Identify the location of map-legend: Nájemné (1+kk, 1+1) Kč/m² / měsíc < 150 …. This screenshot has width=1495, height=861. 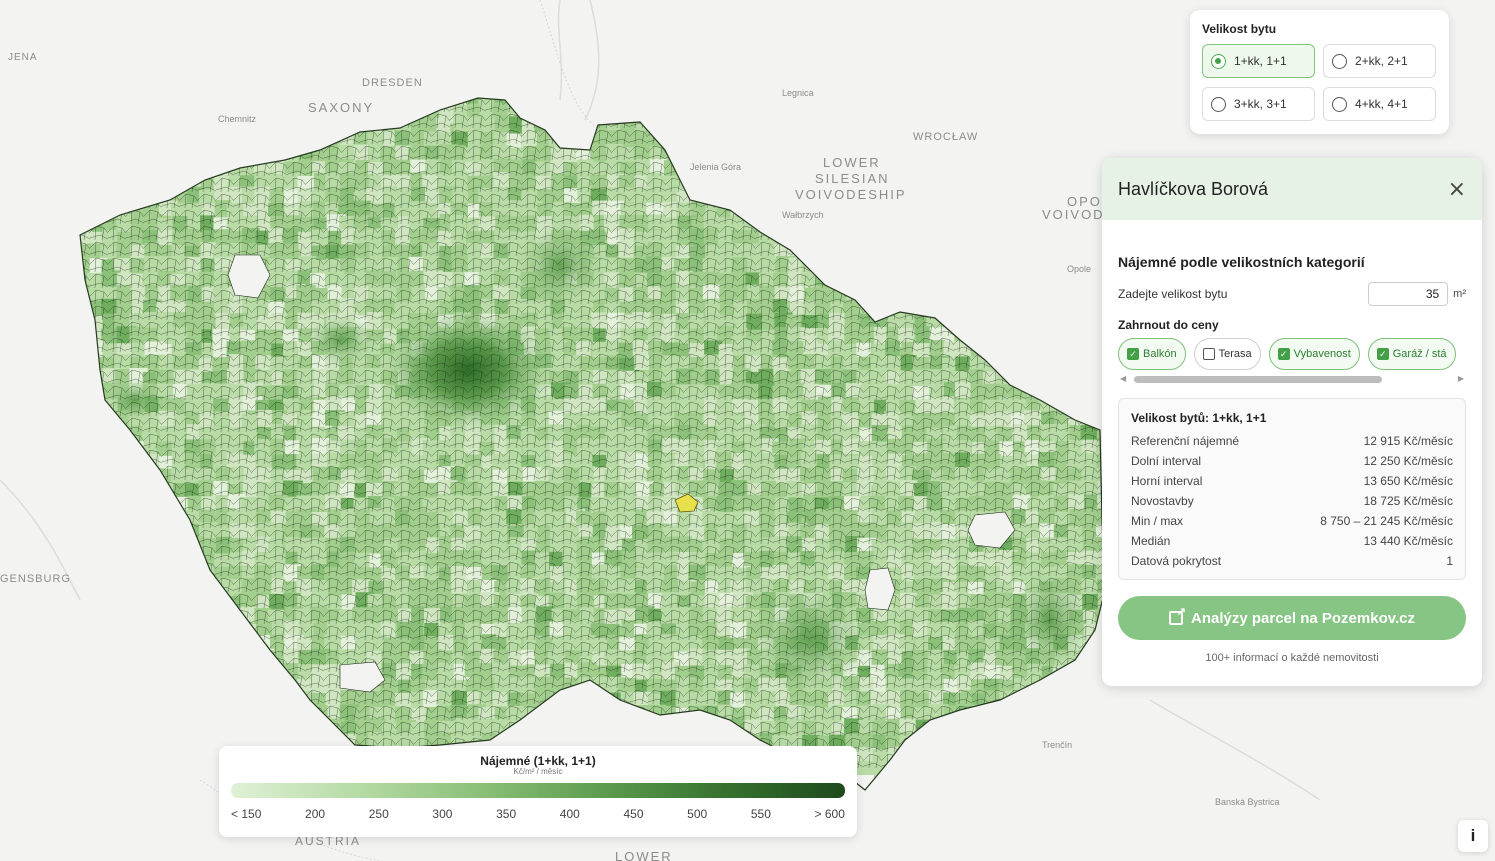
(538, 791).